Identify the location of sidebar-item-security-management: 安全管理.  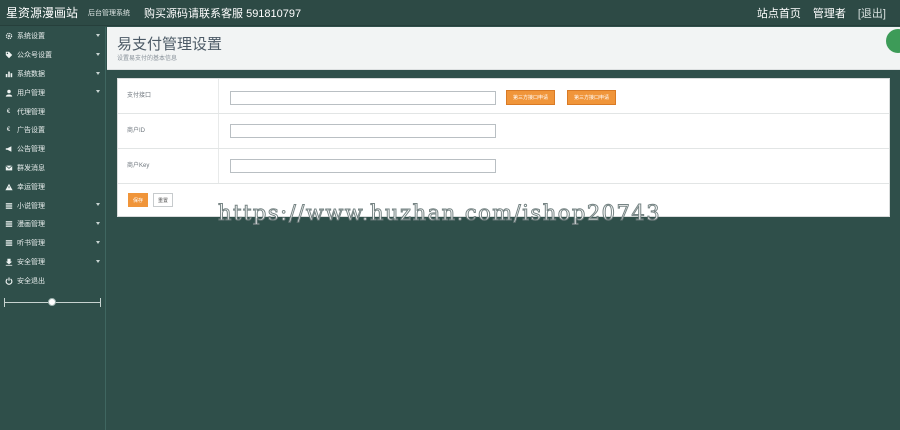
(52, 262).